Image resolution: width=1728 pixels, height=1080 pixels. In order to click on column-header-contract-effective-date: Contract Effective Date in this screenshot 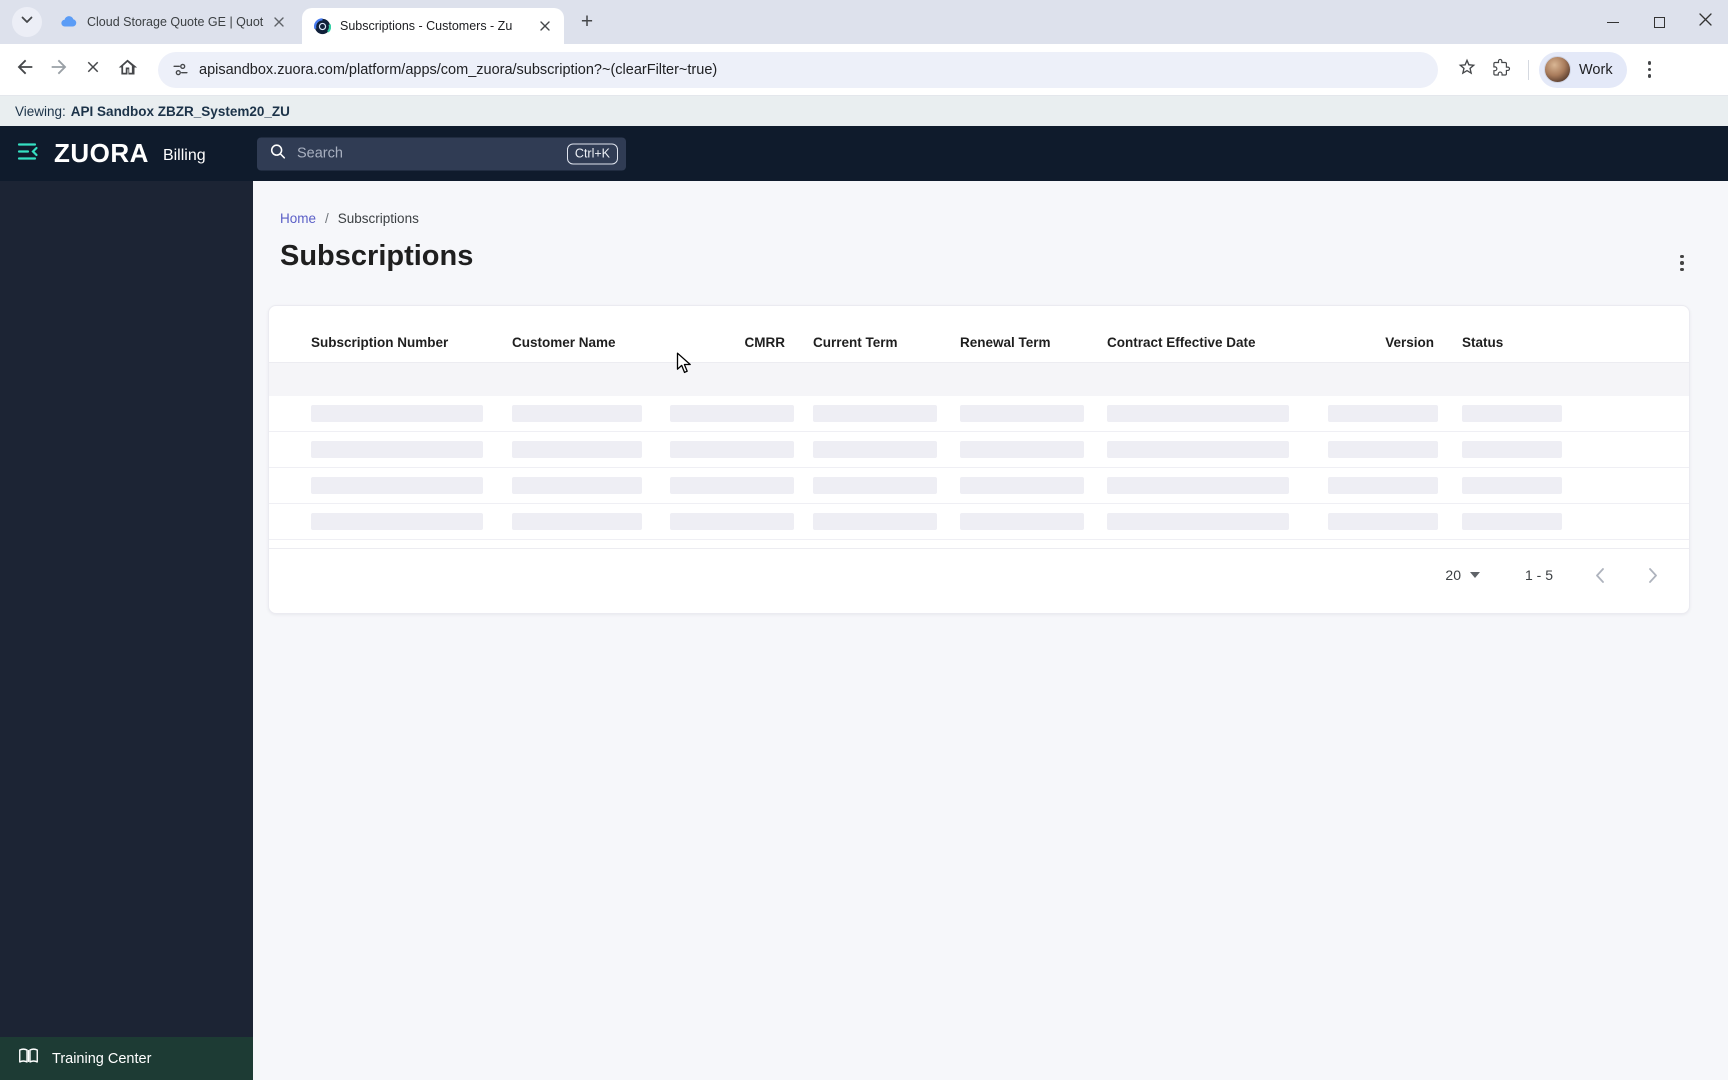, I will do `click(1203, 342)`.